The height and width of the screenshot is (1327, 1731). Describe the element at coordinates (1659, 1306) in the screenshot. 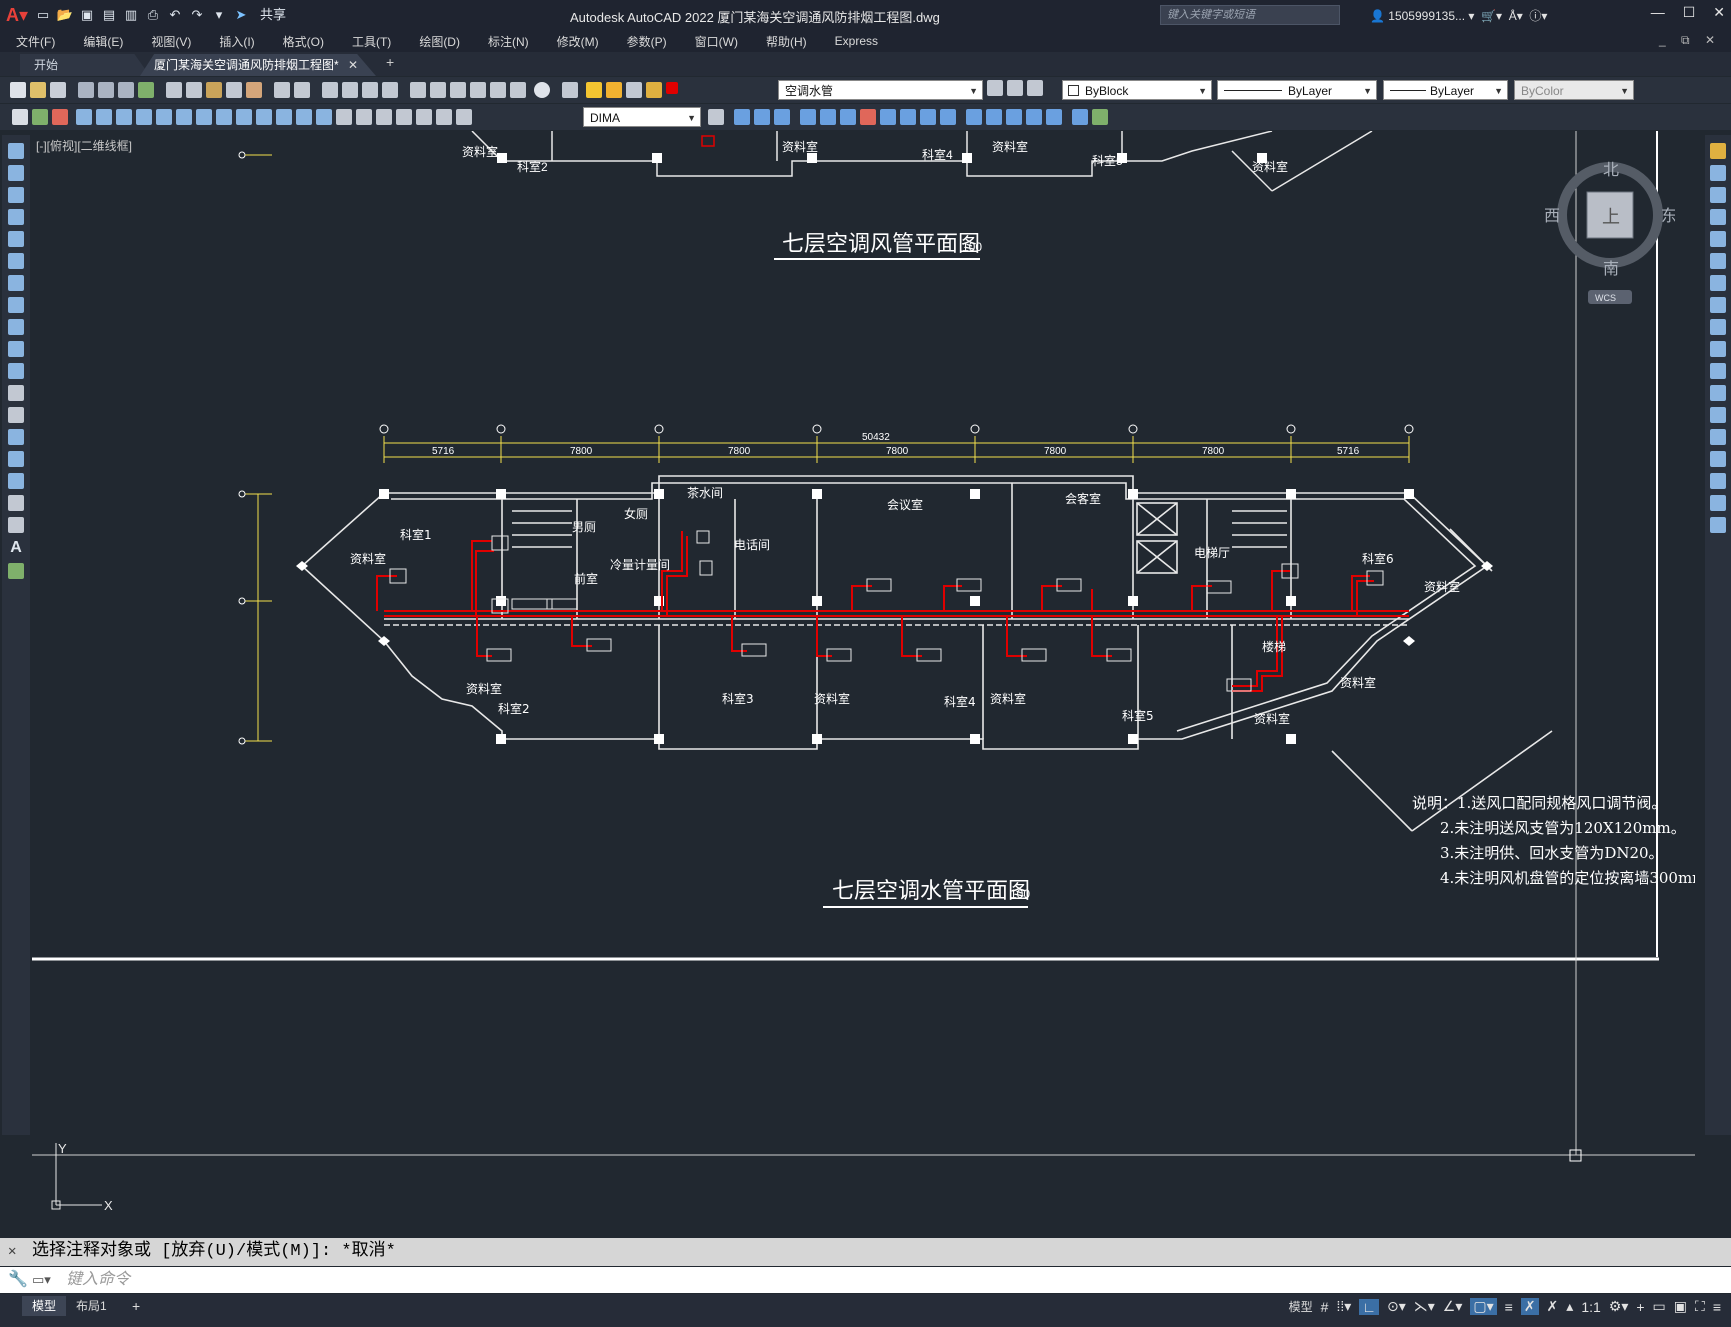

I see `units-icon: ▭` at that location.